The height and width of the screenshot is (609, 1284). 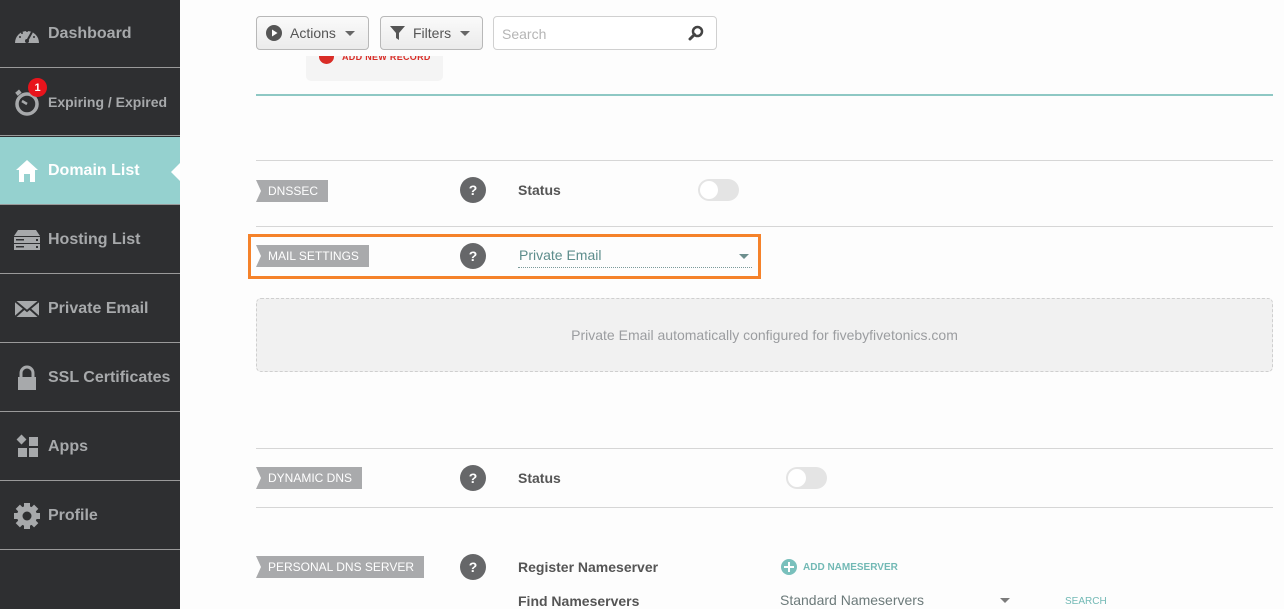 I want to click on search-icon, so click(x=696, y=35).